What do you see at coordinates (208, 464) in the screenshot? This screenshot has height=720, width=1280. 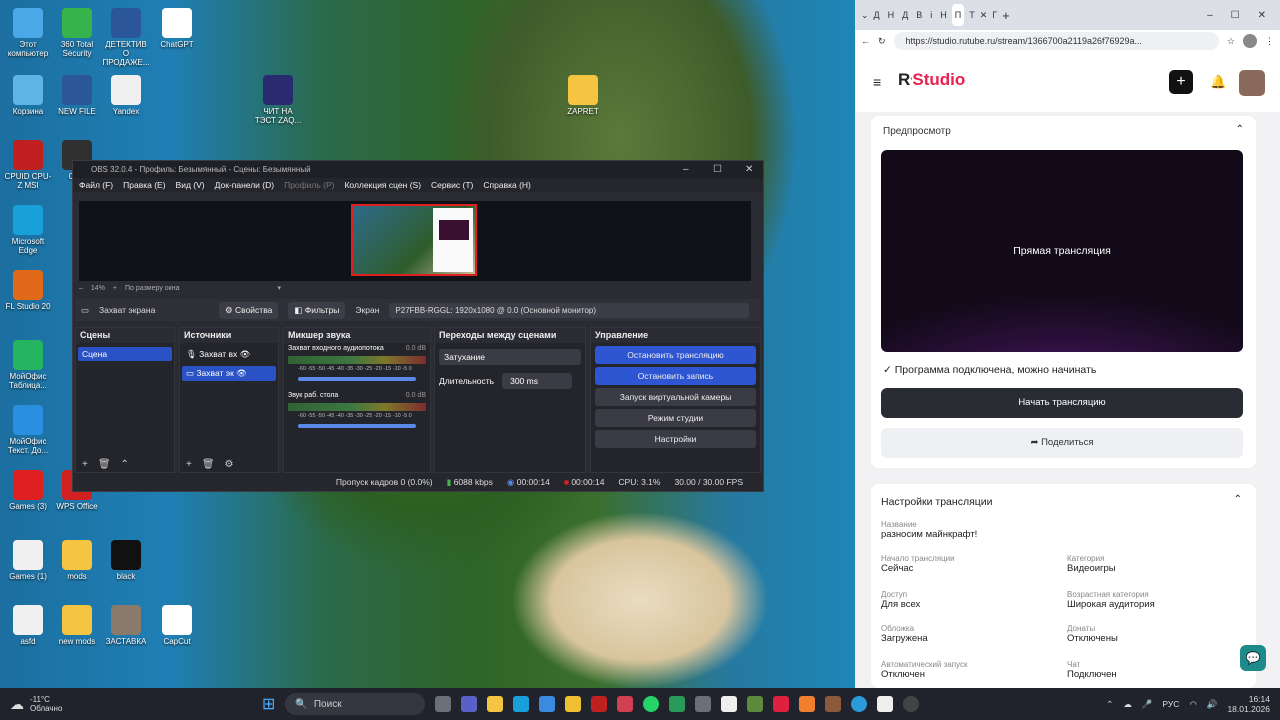 I see `trash-icon: 🗑` at bounding box center [208, 464].